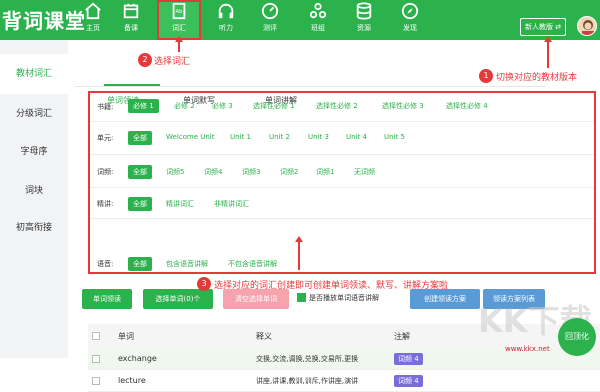  Describe the element at coordinates (403, 106) in the screenshot. I see `filter-option: 选择性必修 3` at that location.